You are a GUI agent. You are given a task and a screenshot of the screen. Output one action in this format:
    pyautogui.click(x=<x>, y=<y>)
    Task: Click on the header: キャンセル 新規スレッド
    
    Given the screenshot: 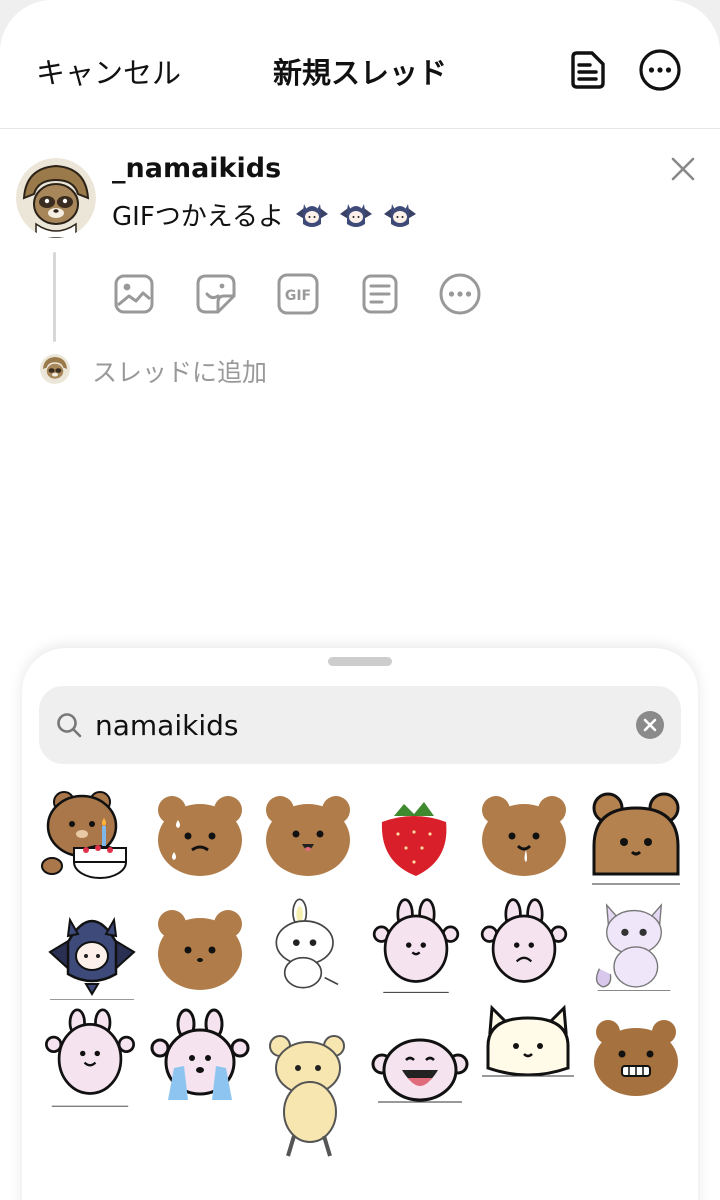 What is the action you would take?
    pyautogui.click(x=360, y=64)
    